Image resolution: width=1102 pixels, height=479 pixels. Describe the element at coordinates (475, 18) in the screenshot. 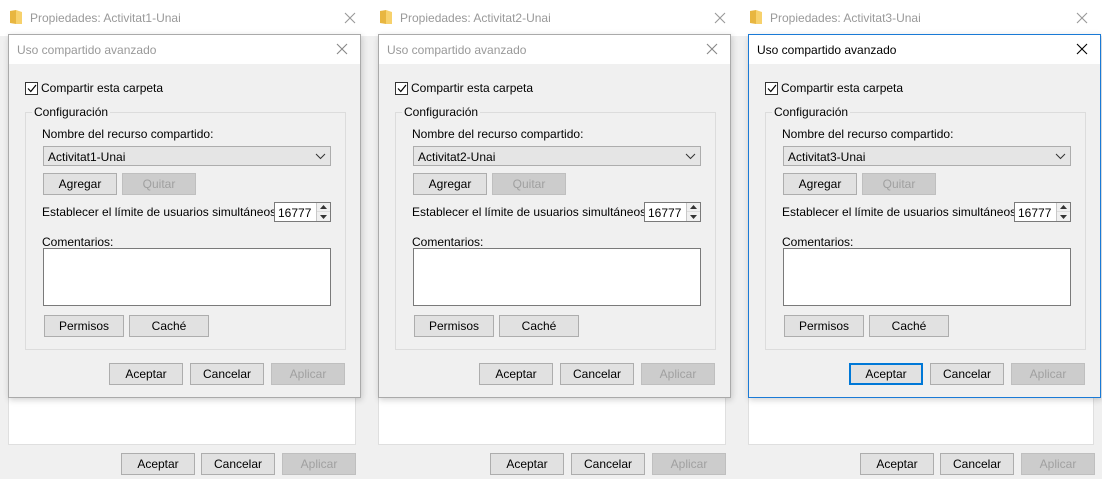

I see `properties-title: Propiedades: Activitat2-Unai` at that location.